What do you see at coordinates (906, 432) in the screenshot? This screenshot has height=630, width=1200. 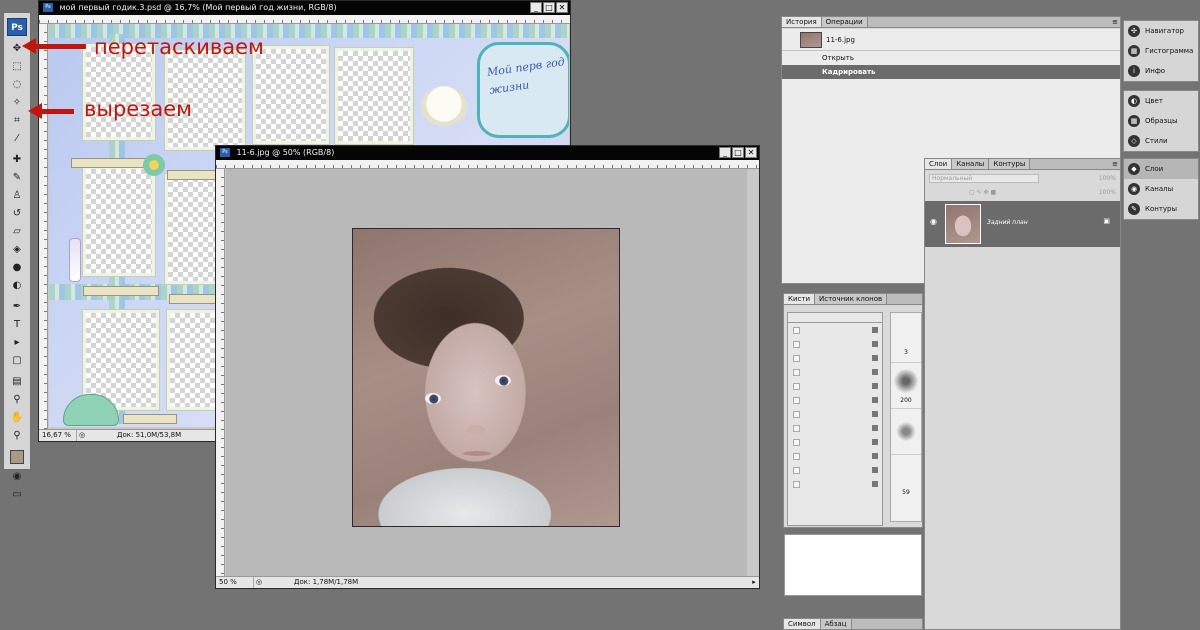 I see `brush-preset` at bounding box center [906, 432].